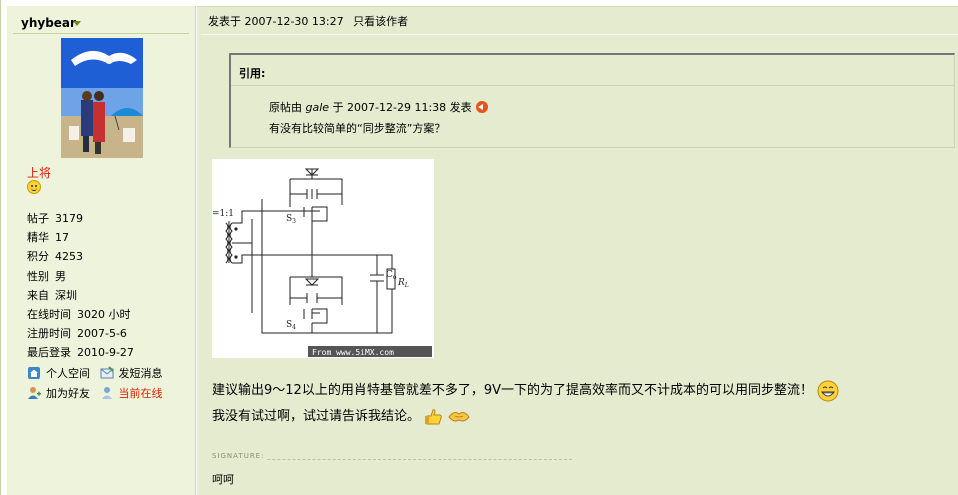  What do you see at coordinates (276, 21) in the screenshot?
I see `post-timestamp: 发表于 2007-12-30 13:27` at bounding box center [276, 21].